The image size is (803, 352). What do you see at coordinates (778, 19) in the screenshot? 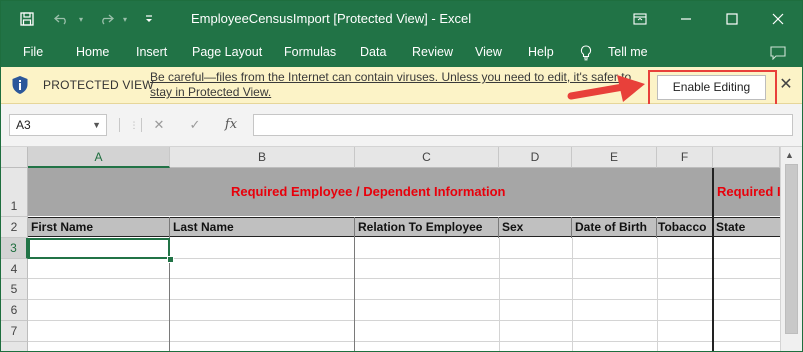
I see `close-icon` at bounding box center [778, 19].